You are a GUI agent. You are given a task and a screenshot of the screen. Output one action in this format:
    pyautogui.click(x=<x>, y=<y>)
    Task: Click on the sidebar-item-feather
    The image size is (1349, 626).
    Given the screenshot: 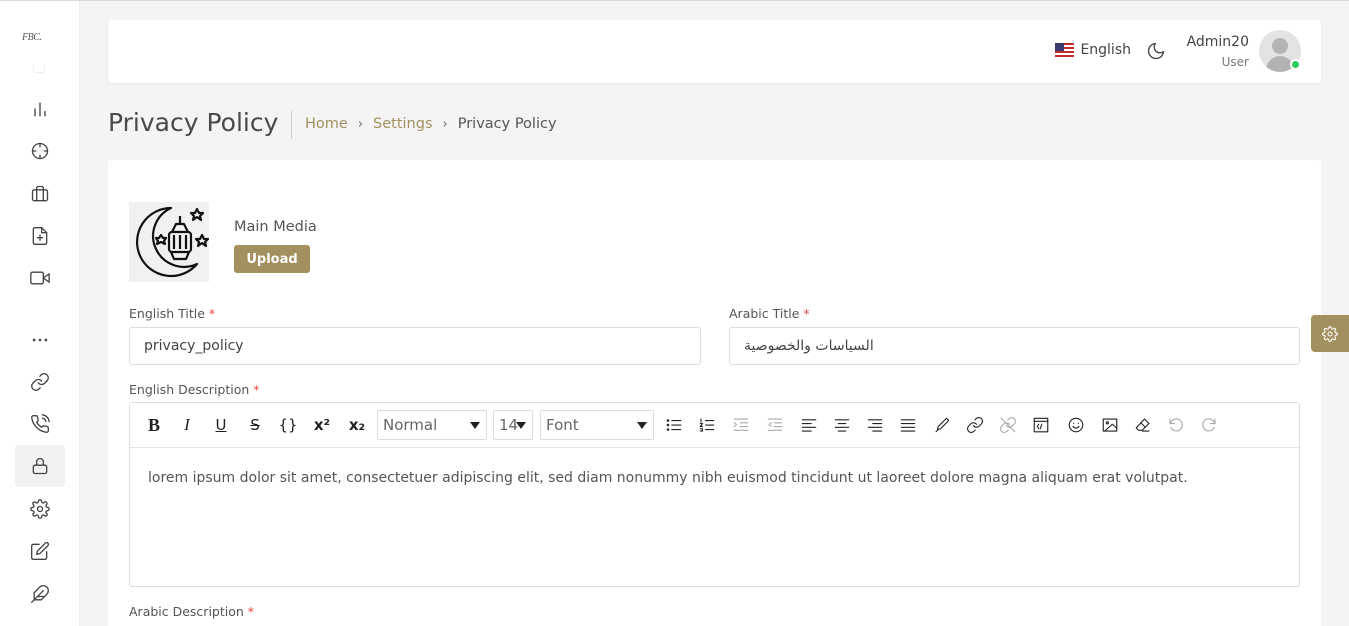 What is the action you would take?
    pyautogui.click(x=40, y=594)
    